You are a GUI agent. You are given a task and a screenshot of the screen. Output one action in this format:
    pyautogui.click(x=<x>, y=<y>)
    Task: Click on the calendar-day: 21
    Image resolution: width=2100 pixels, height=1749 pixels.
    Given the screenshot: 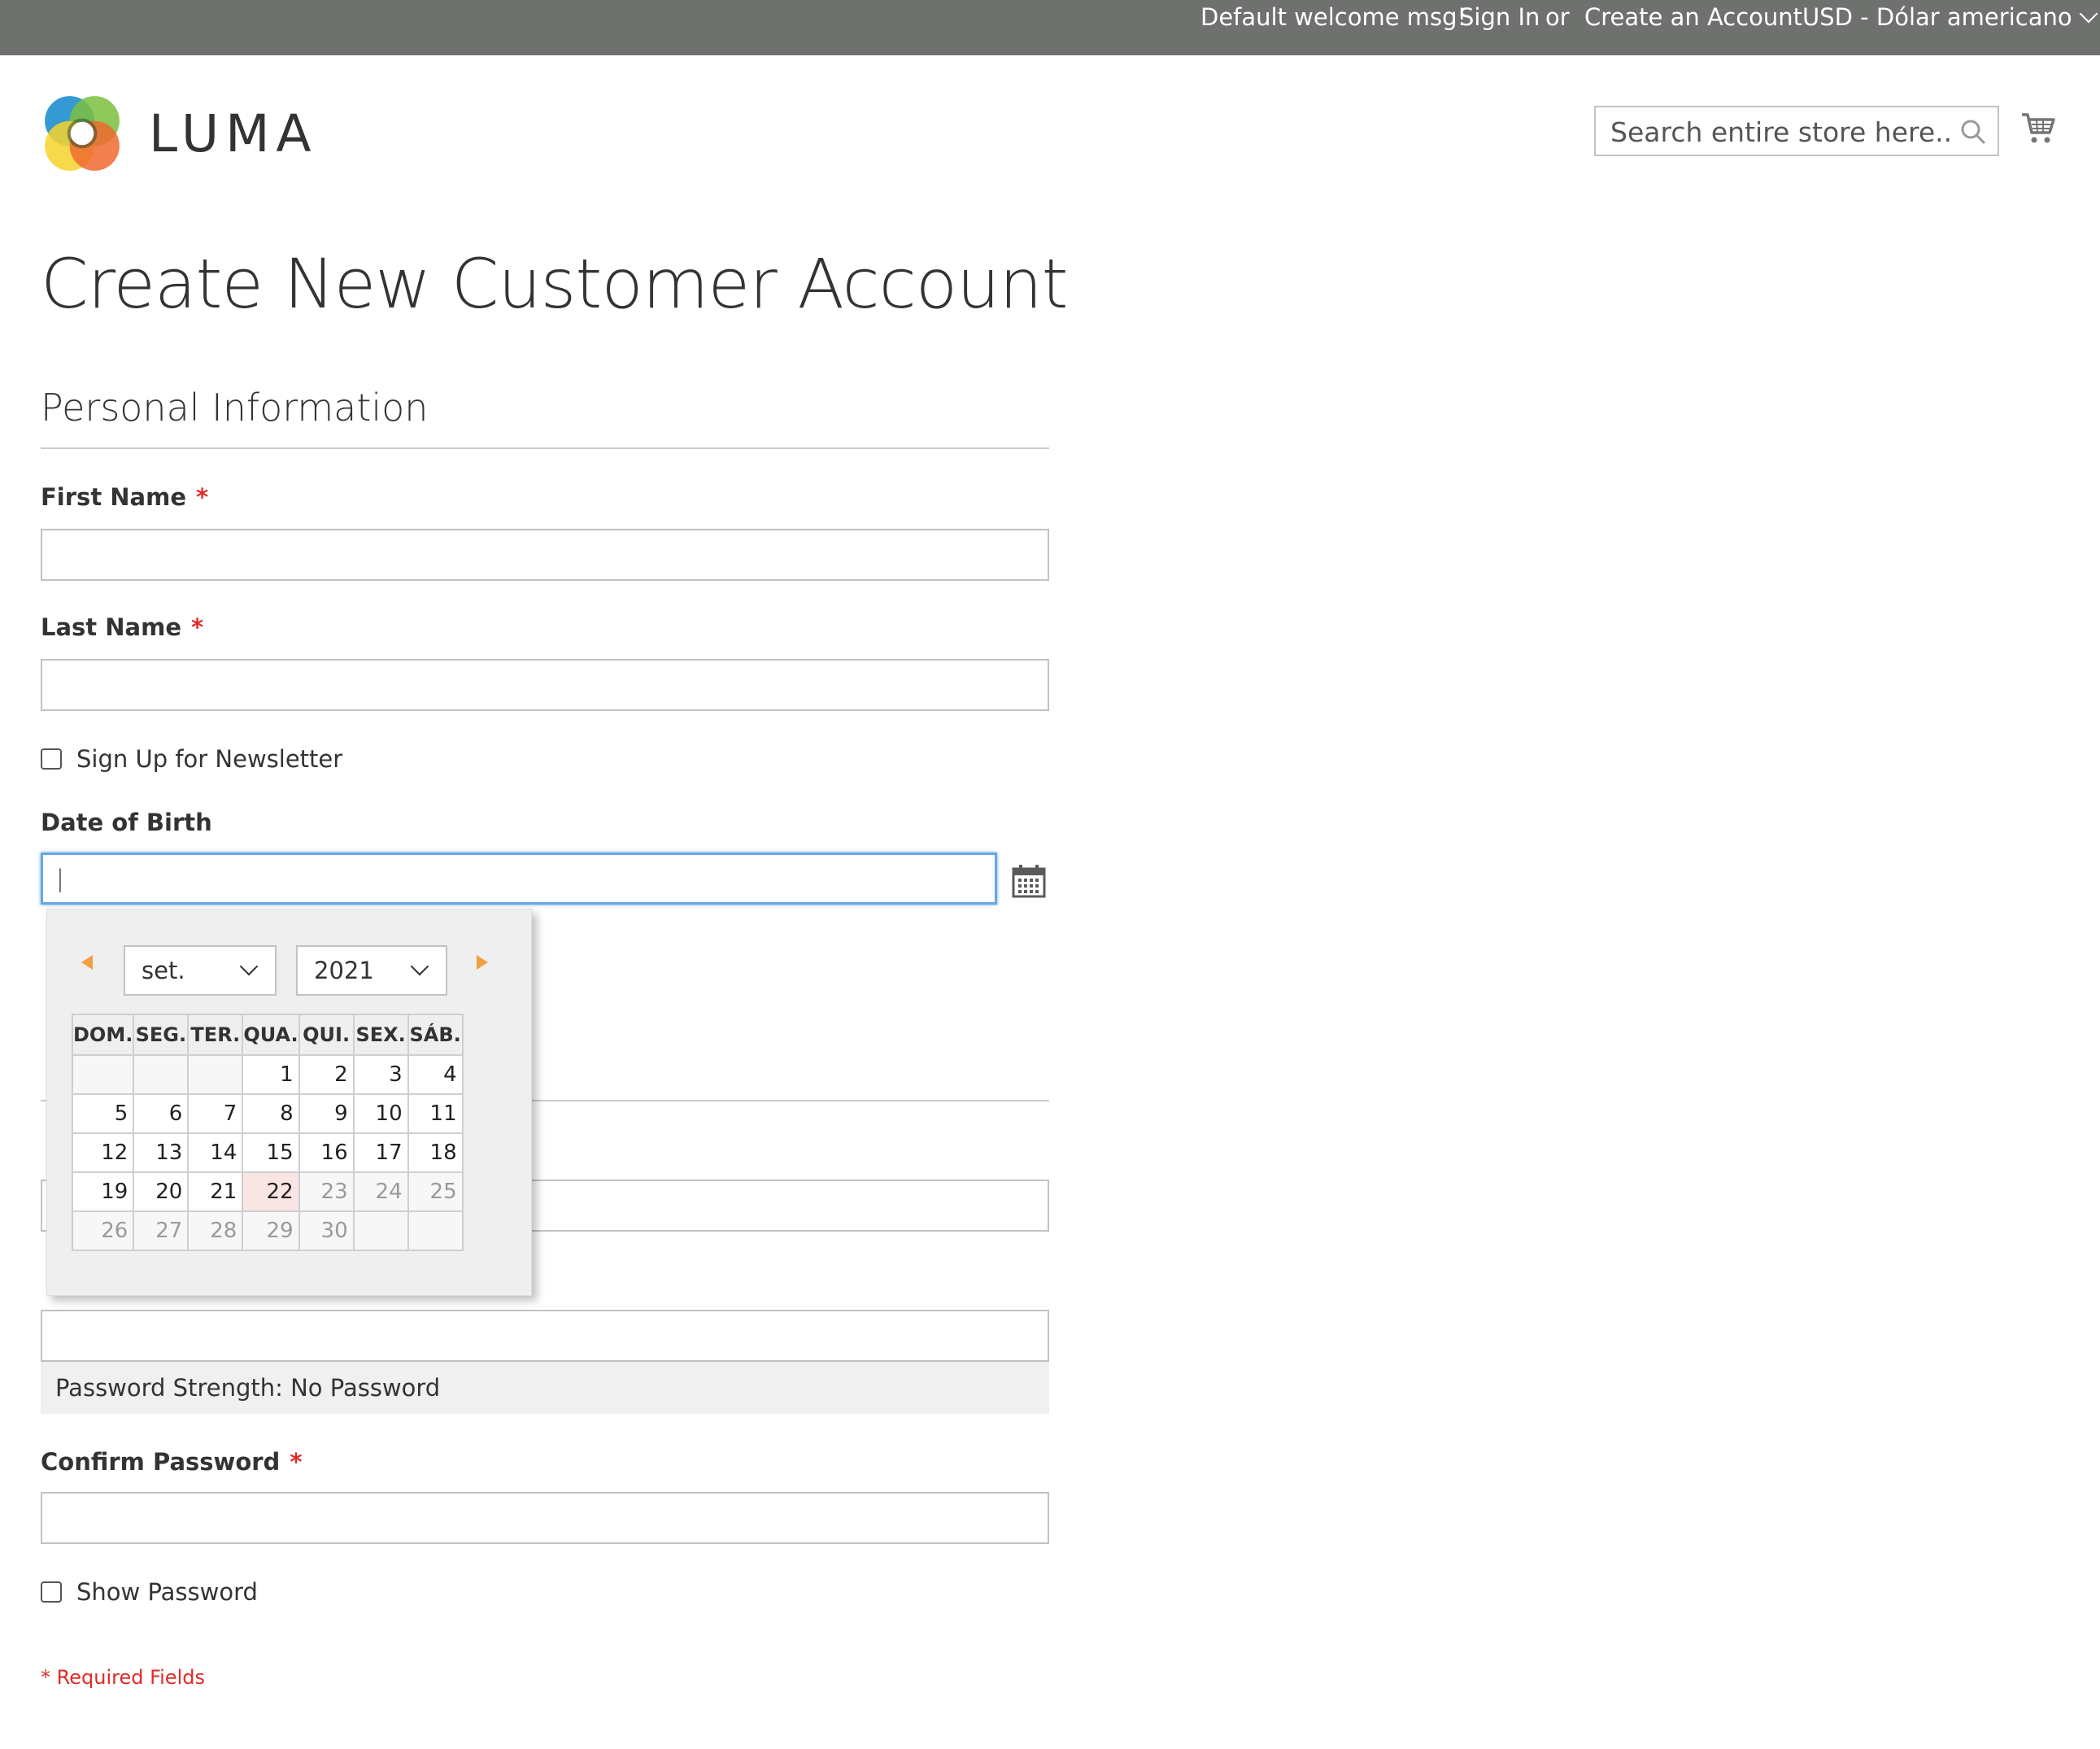 What is the action you would take?
    pyautogui.click(x=215, y=1191)
    